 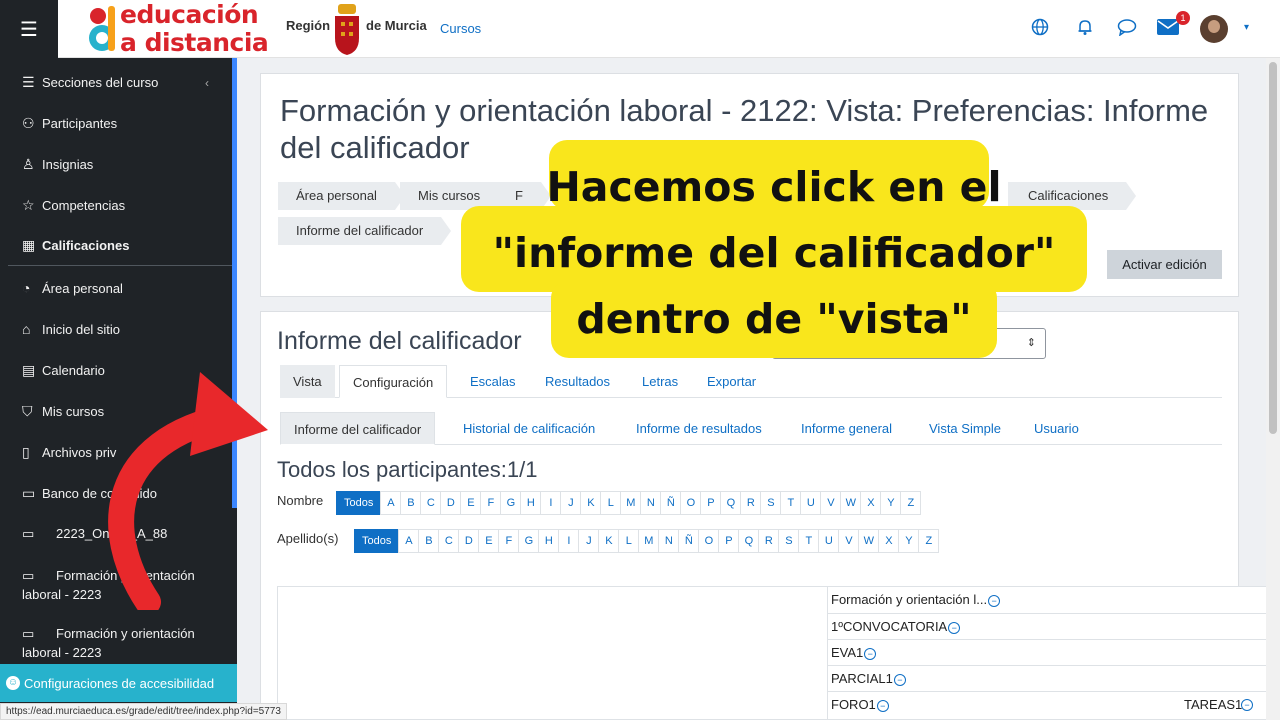 What do you see at coordinates (1127, 29) in the screenshot?
I see `chat-icon` at bounding box center [1127, 29].